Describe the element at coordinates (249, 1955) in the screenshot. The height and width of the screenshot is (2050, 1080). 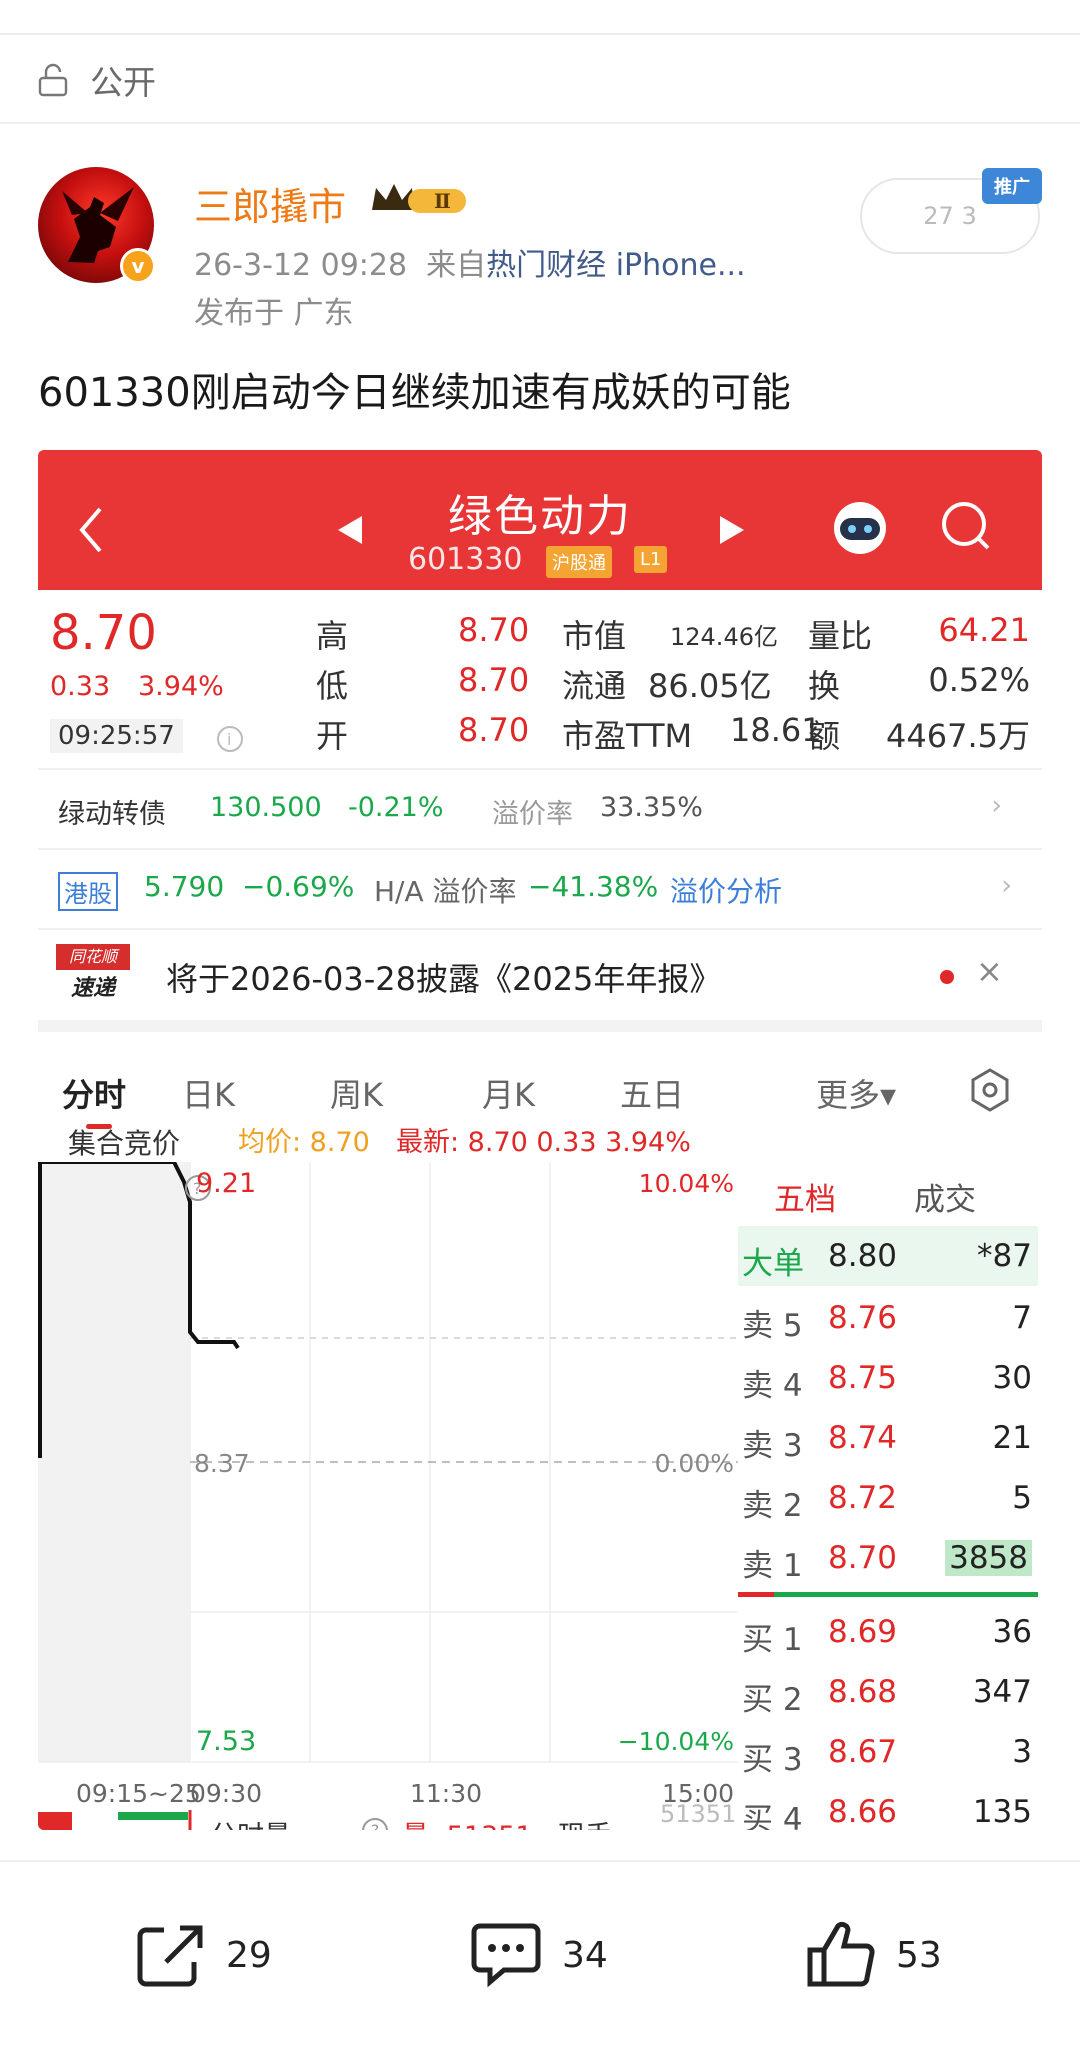
I see `share-count: 29` at that location.